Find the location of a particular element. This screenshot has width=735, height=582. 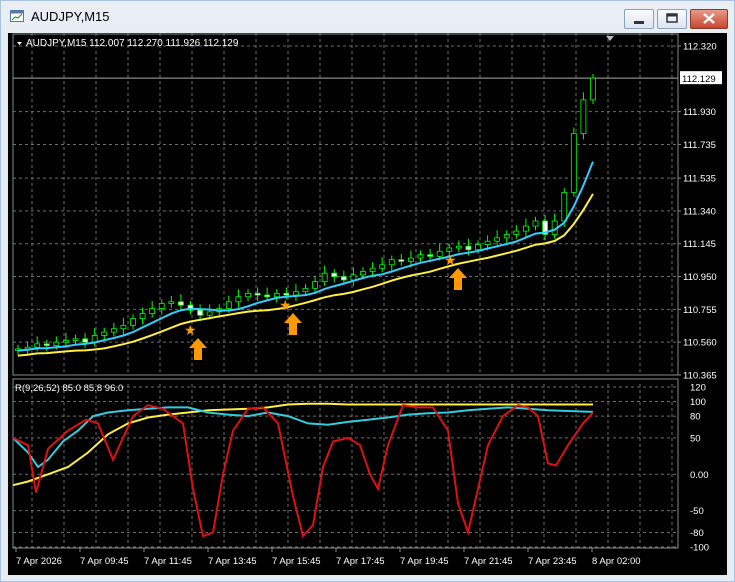

indicator-tick-label: 100 is located at coordinates (698, 402).